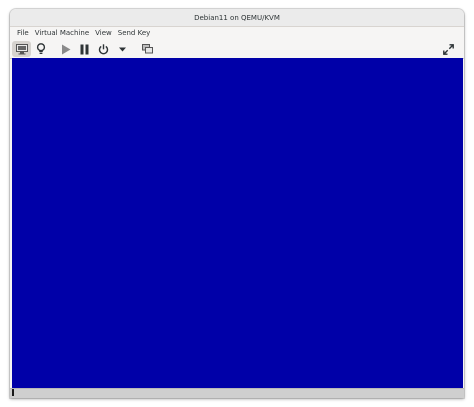 The image size is (474, 407). What do you see at coordinates (13, 392) in the screenshot?
I see `resize-grip` at bounding box center [13, 392].